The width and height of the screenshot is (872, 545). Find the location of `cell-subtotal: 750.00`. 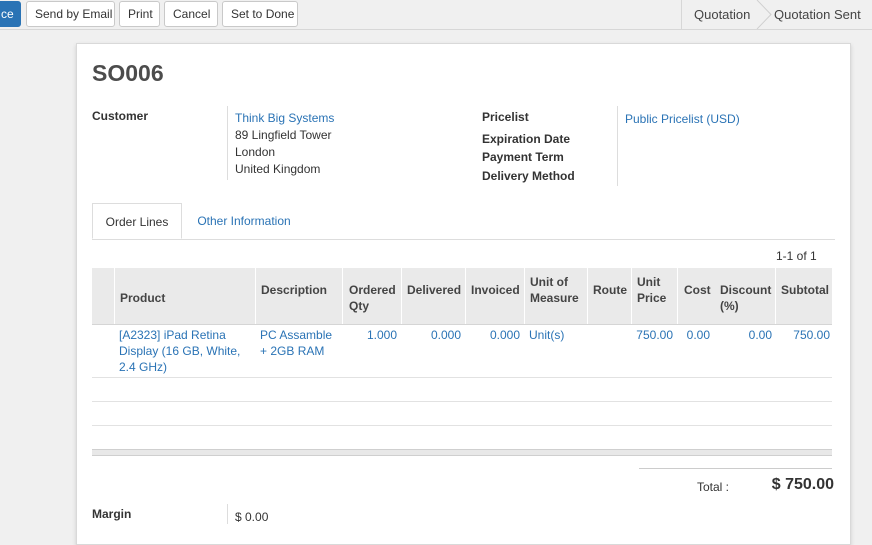

cell-subtotal: 750.00 is located at coordinates (811, 335).